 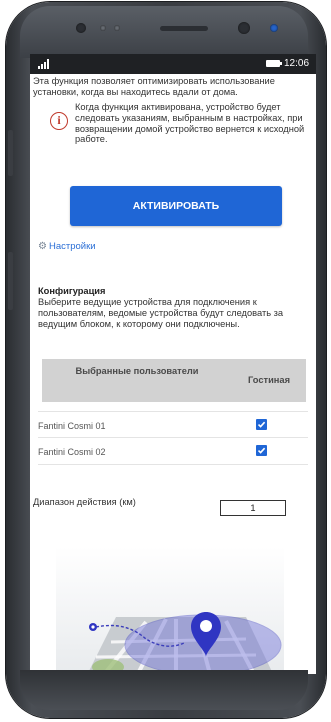 What do you see at coordinates (164, 690) in the screenshot?
I see `phone-bottom-bezel` at bounding box center [164, 690].